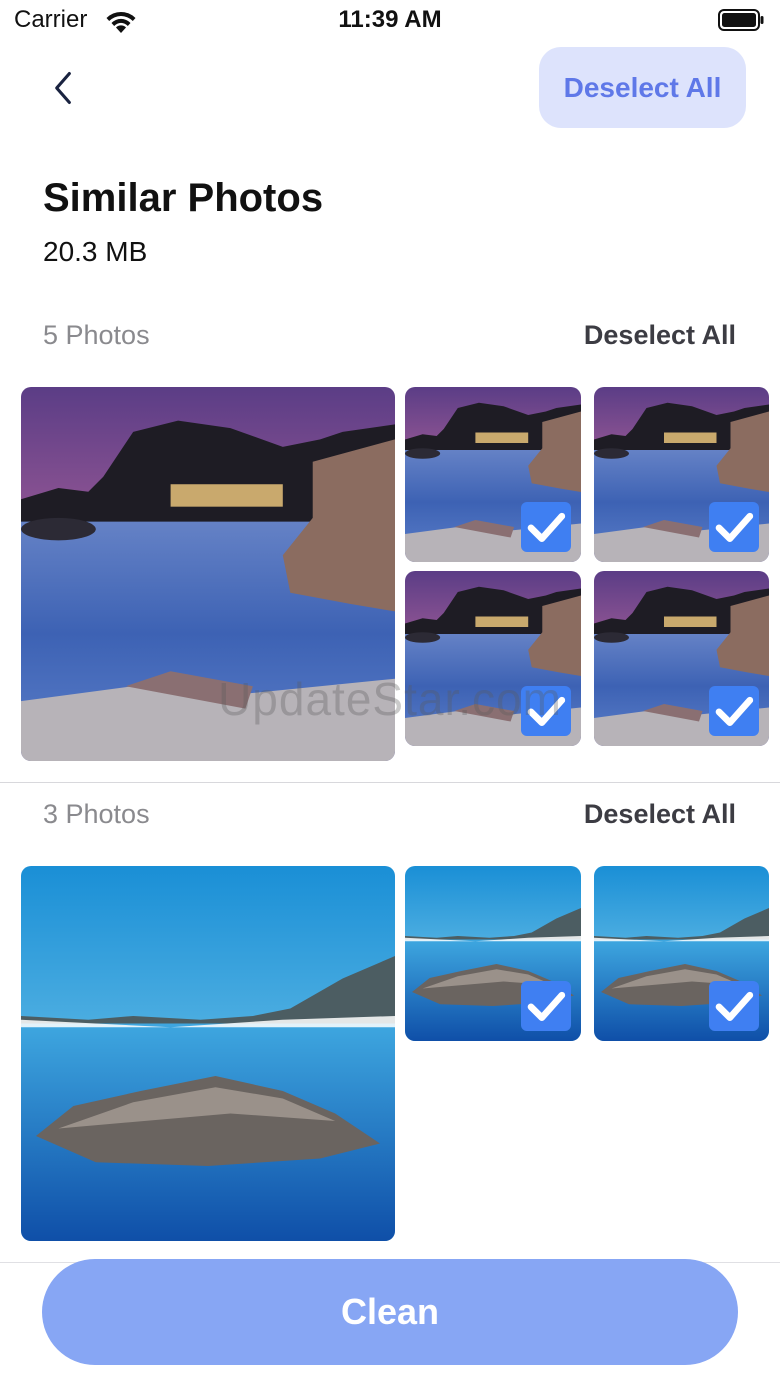 This screenshot has height=1387, width=780. I want to click on group-count-label: 5 Photos, so click(96, 335).